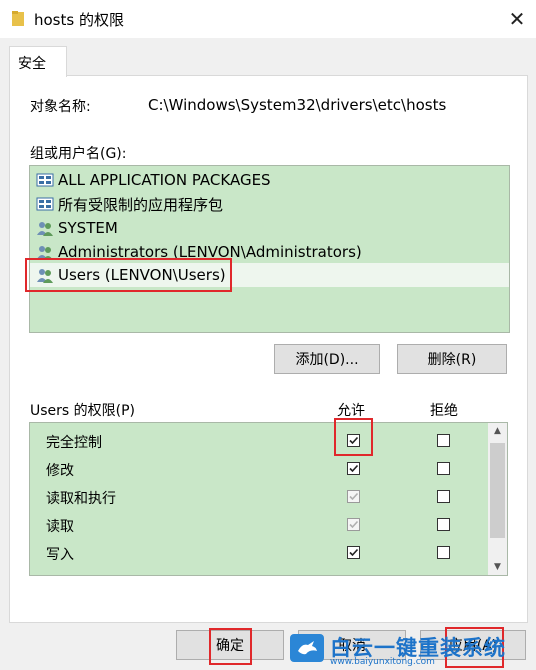 The image size is (536, 670). Describe the element at coordinates (60, 107) in the screenshot. I see `object-name-label: 对象名称:` at that location.